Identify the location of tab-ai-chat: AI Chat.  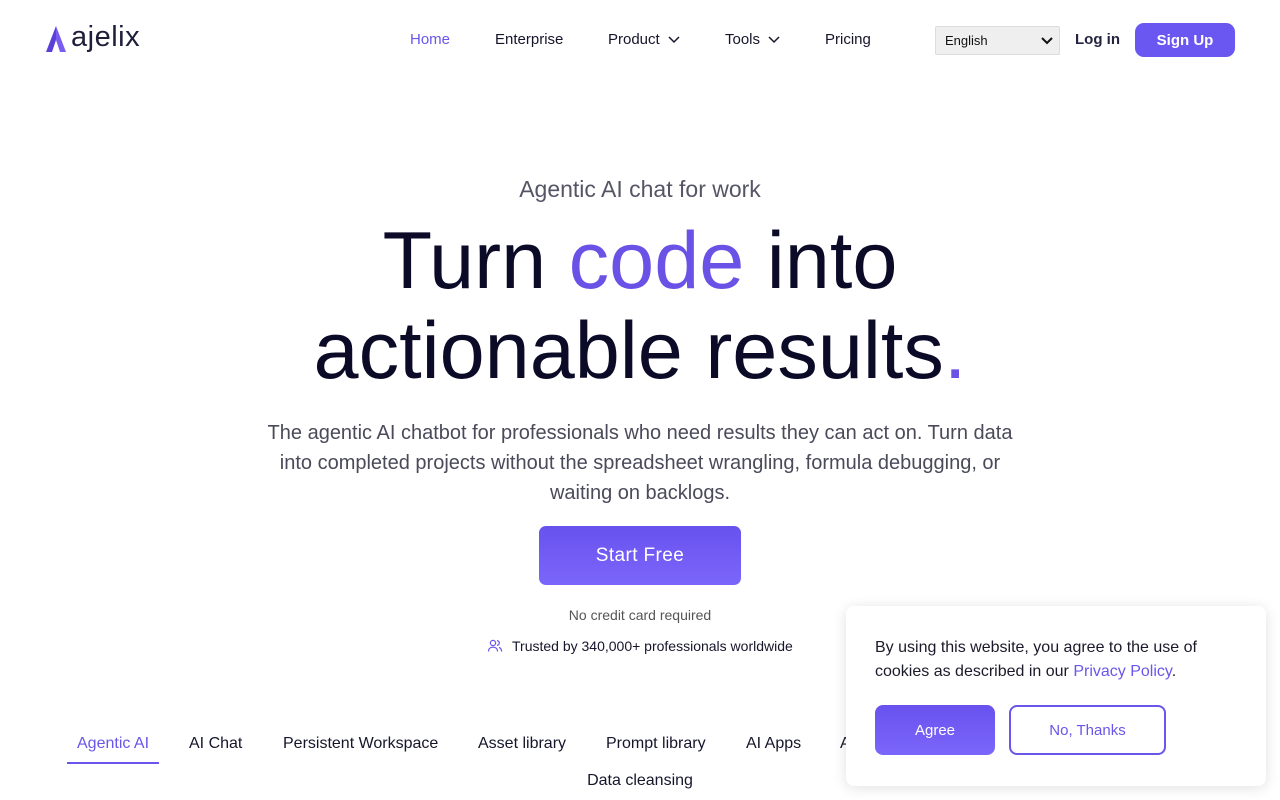
(215, 749).